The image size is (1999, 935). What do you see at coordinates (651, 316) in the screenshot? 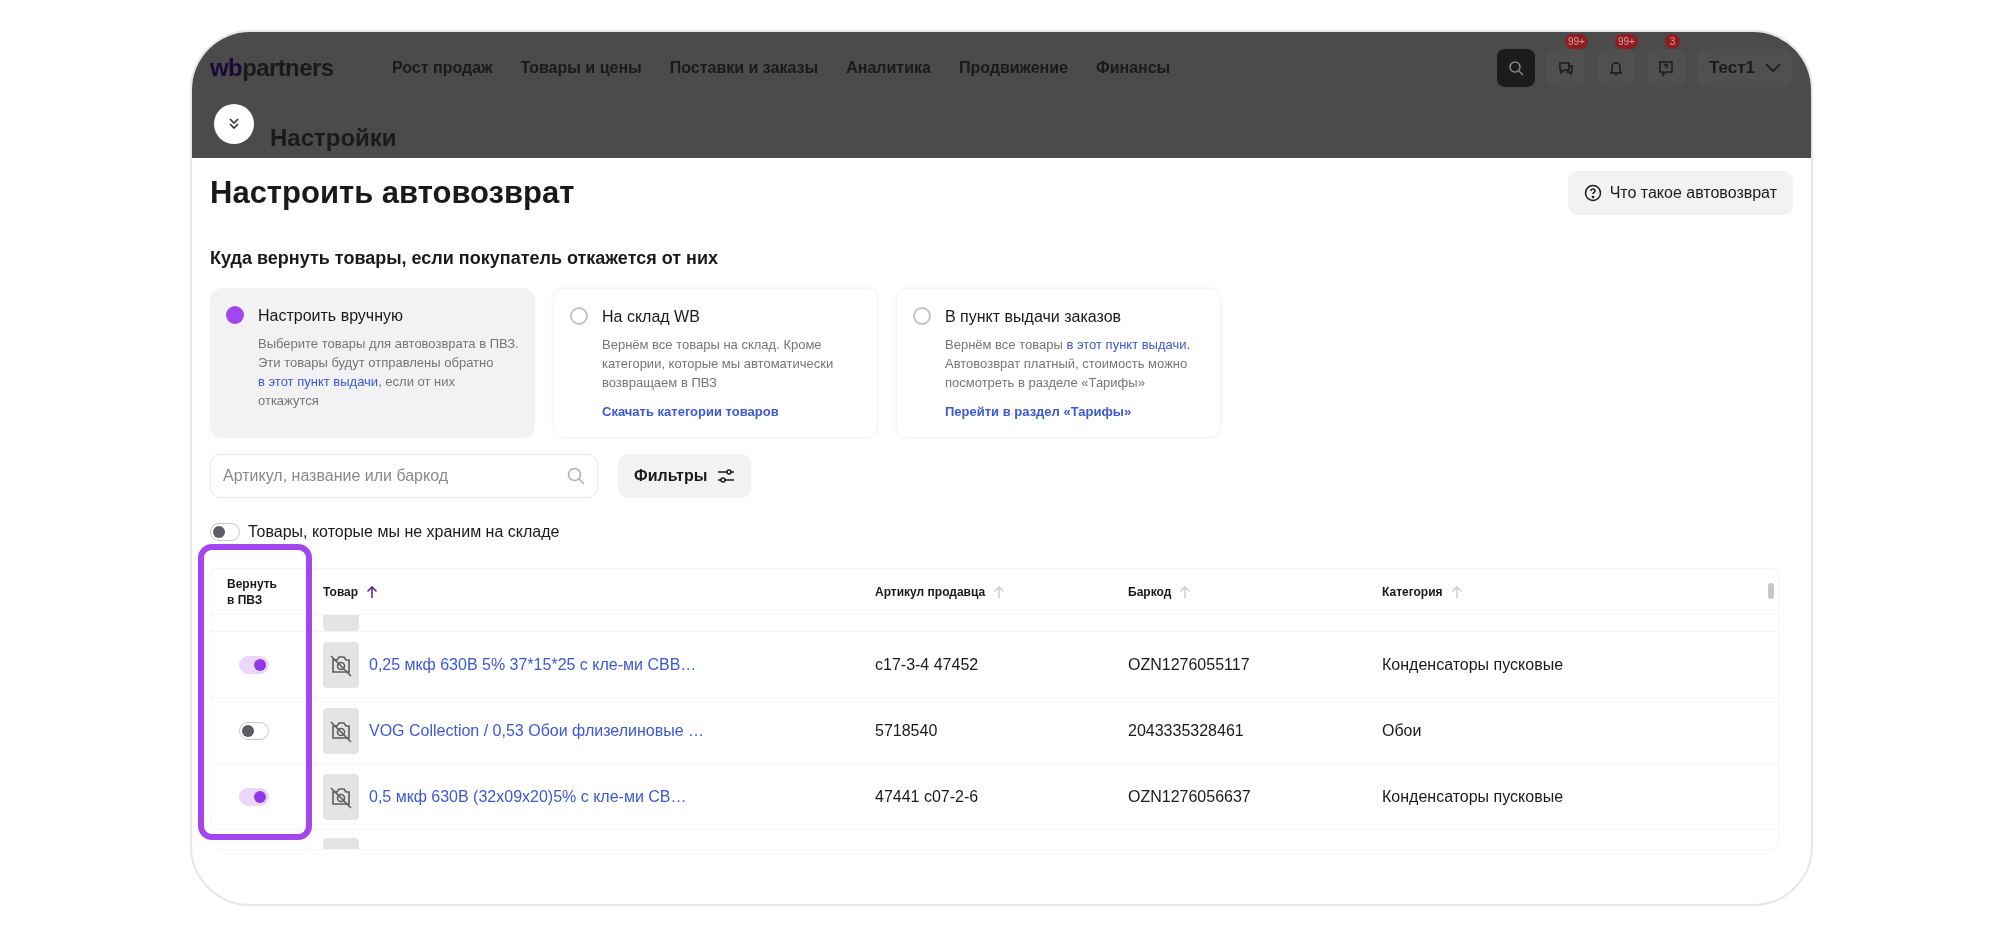
I see `option-title: На склад WB` at bounding box center [651, 316].